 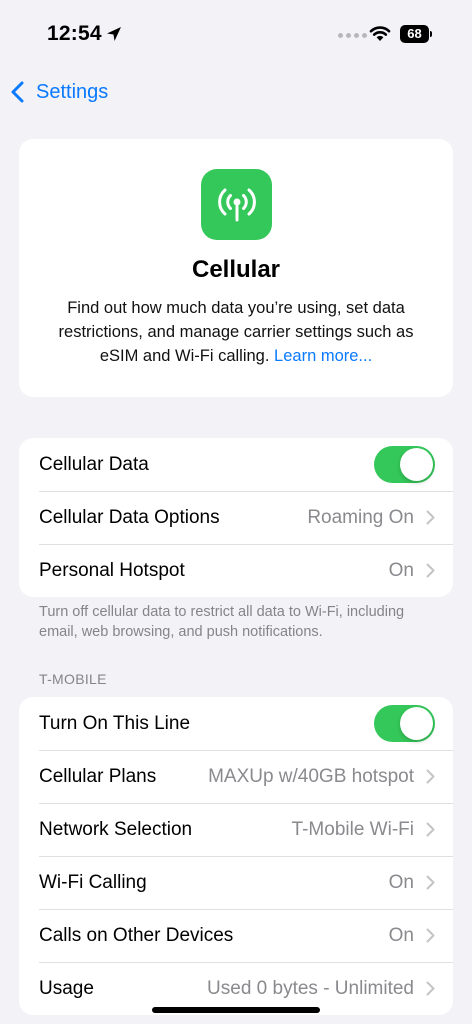 What do you see at coordinates (236, 570) in the screenshot?
I see `personal-hotspot-row: Personal Hotspot On` at bounding box center [236, 570].